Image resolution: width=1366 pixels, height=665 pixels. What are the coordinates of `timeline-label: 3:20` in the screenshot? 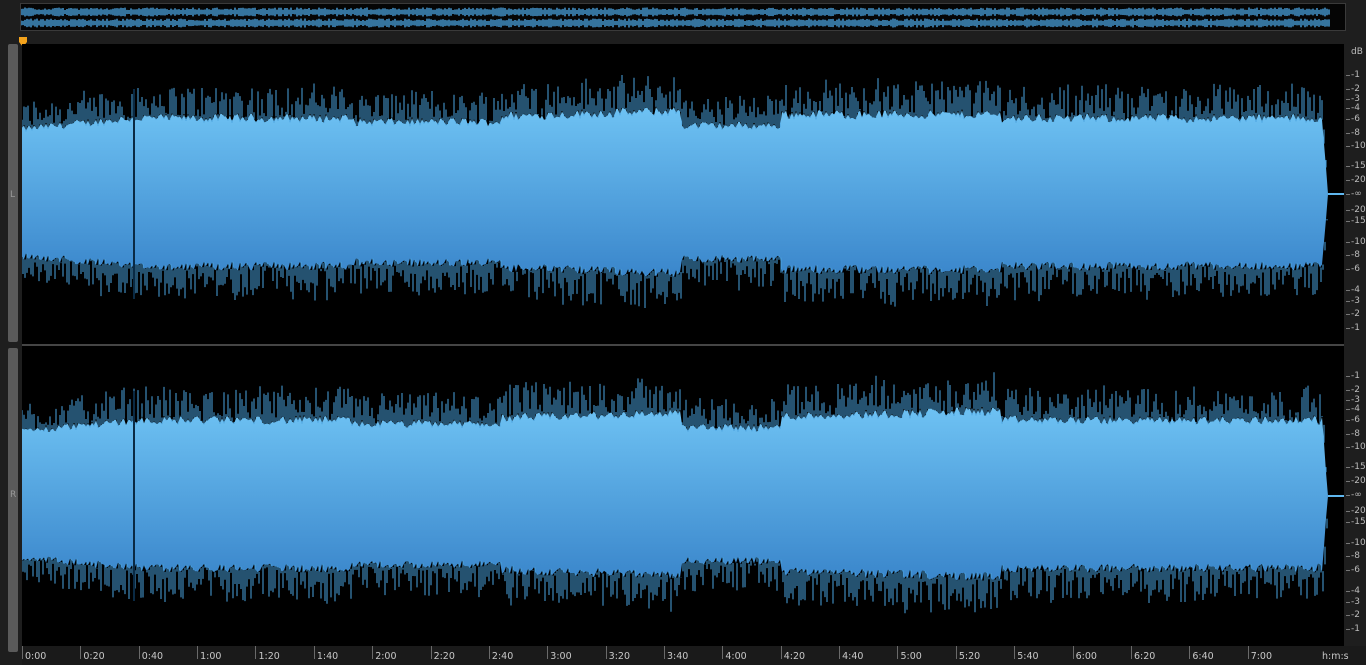 It's located at (619, 656).